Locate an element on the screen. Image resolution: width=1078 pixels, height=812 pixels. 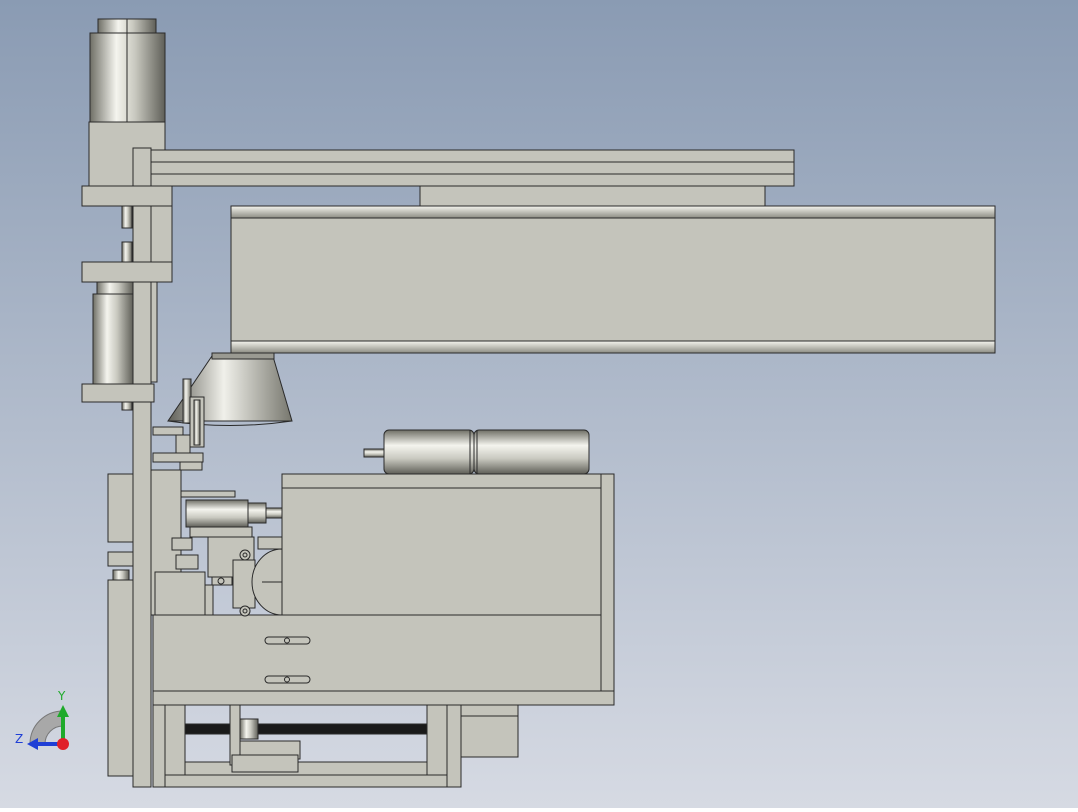
main-beam is located at coordinates (613, 279).